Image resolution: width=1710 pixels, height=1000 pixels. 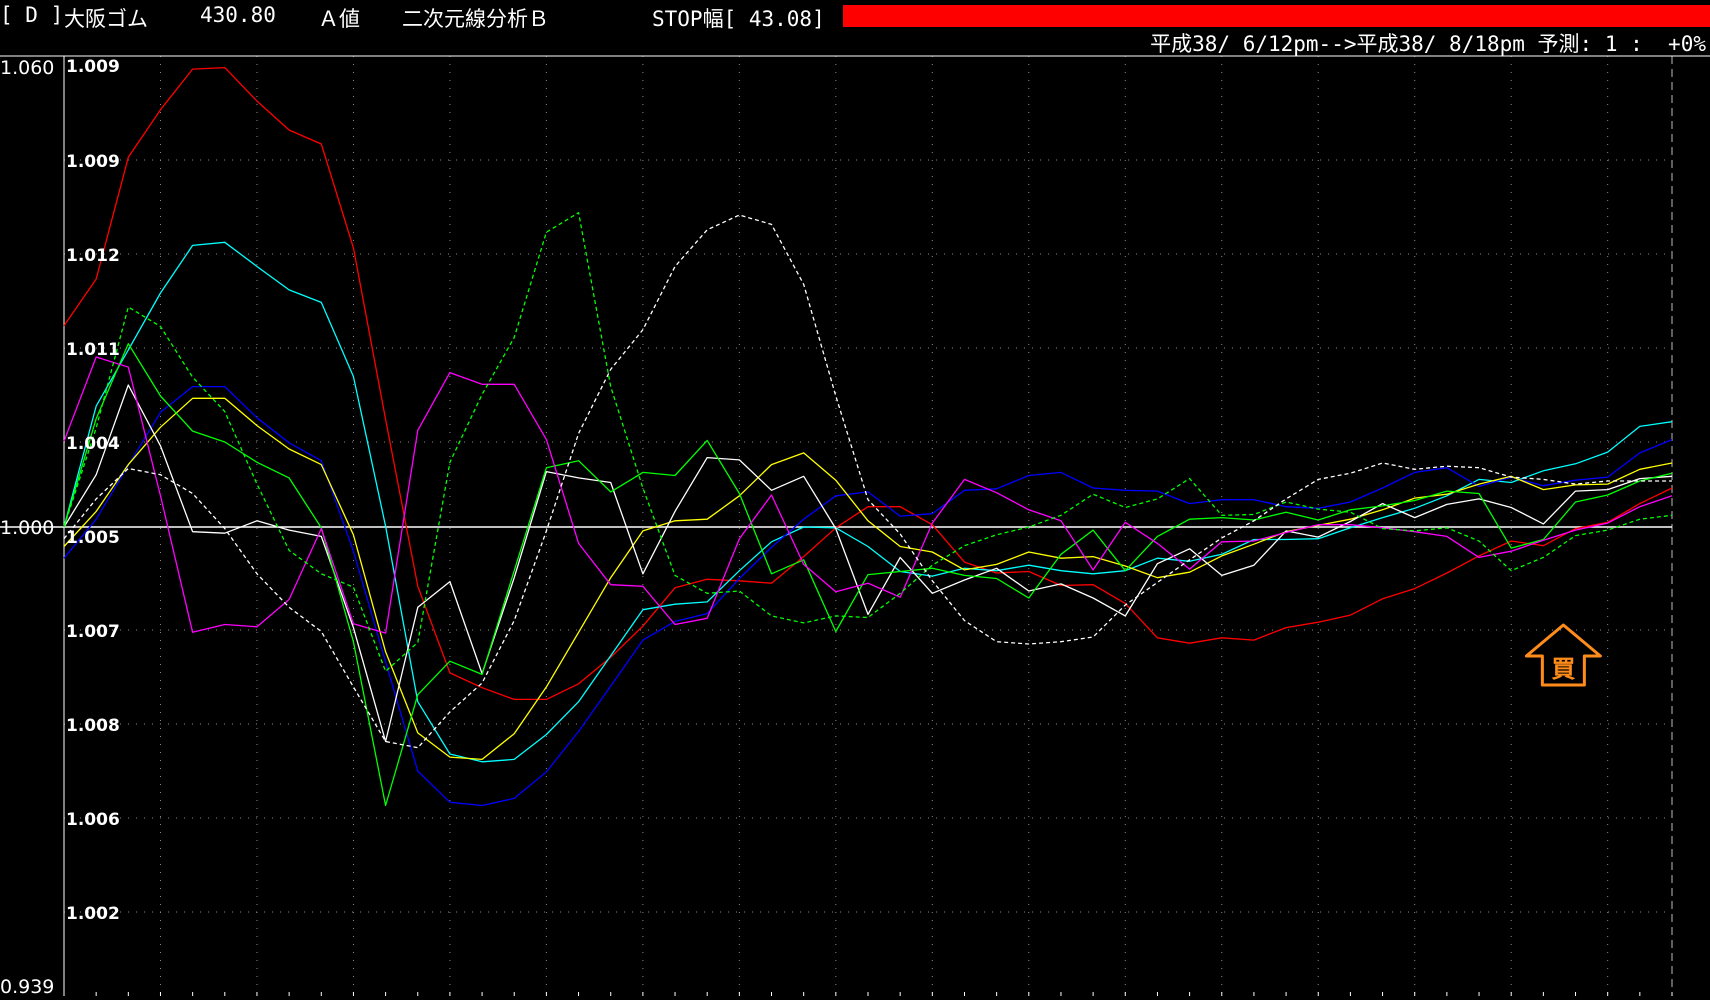 I want to click on y-axis-middle-label: 1.000, so click(x=27, y=528).